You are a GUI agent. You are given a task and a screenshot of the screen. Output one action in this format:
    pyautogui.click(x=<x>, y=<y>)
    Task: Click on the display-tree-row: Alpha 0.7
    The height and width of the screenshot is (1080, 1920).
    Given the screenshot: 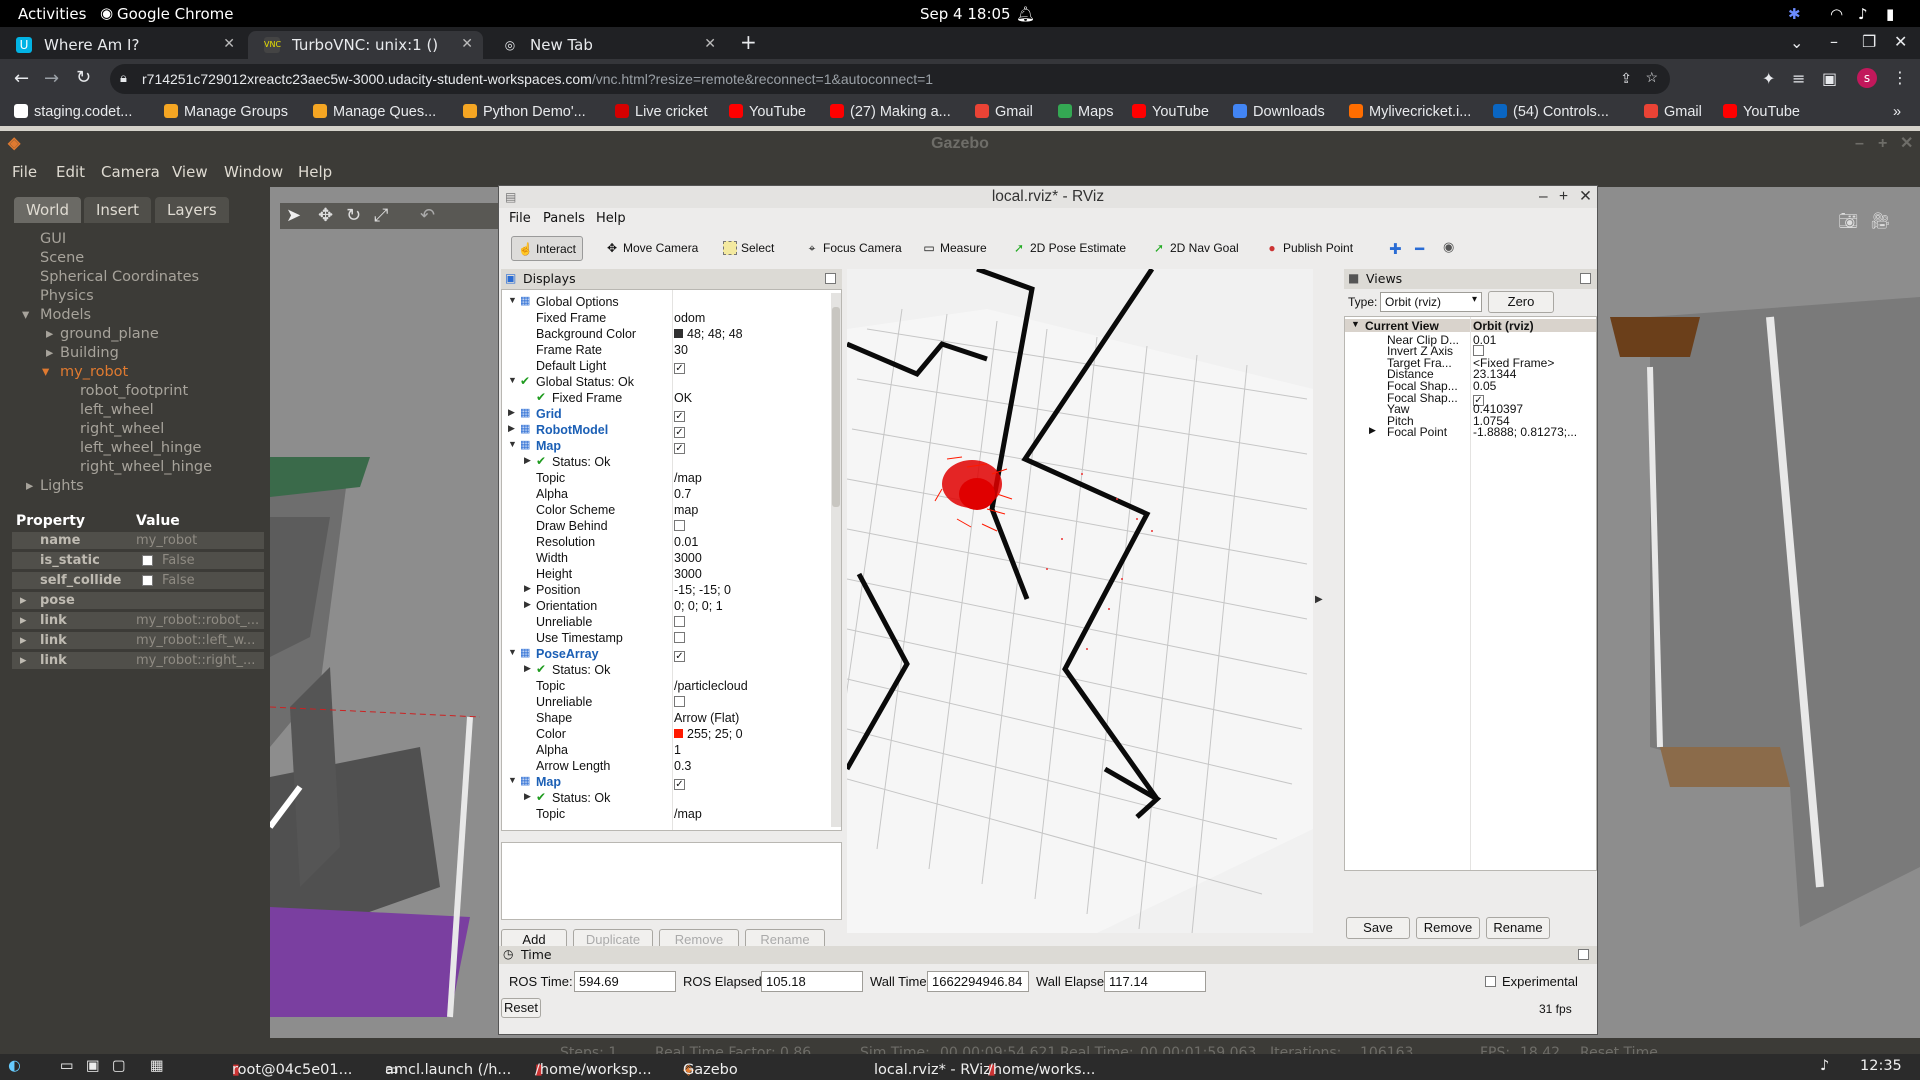 What is the action you would take?
    pyautogui.click(x=667, y=494)
    